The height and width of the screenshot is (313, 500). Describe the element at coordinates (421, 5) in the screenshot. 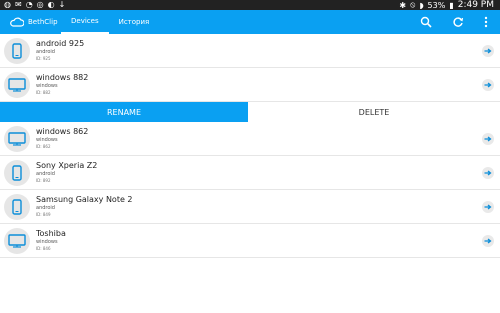

I see `wifi-icon: ◗` at that location.